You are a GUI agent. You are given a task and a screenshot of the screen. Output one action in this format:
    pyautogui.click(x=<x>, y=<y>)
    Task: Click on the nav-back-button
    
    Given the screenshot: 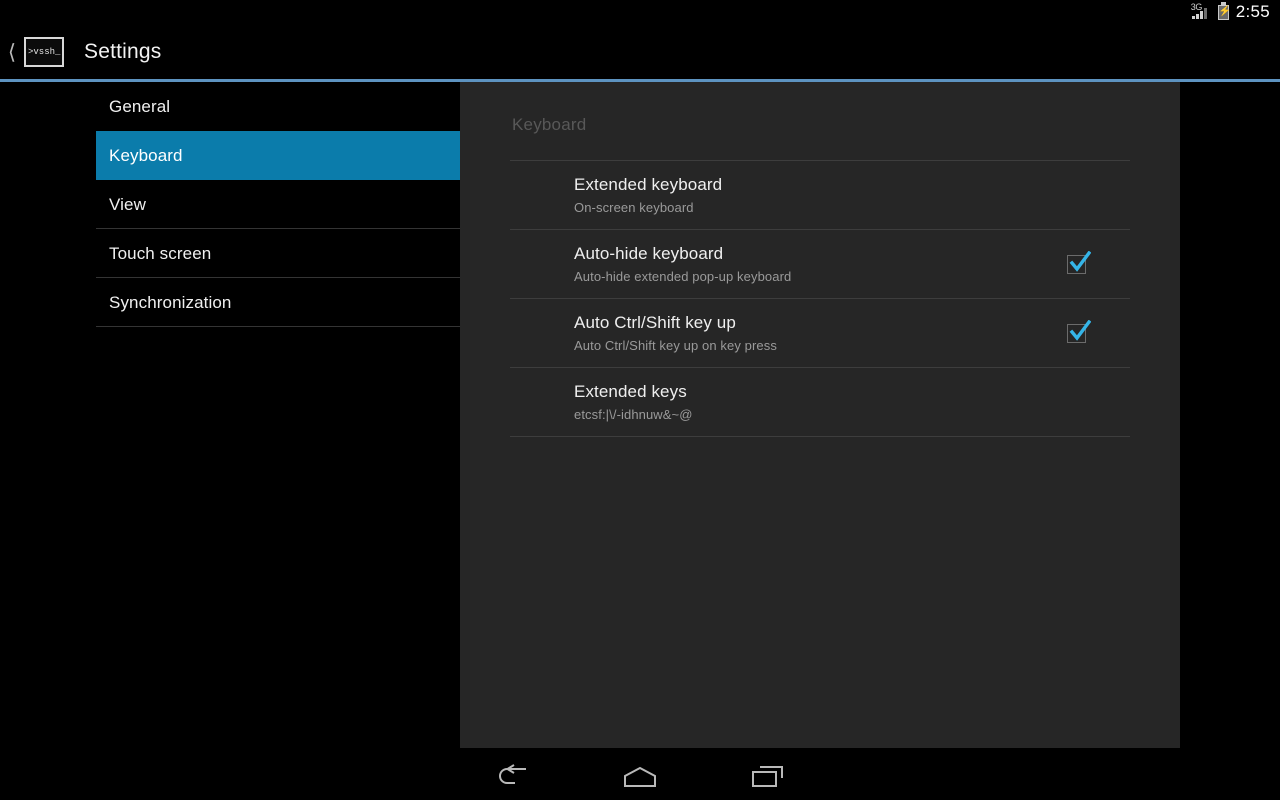 What is the action you would take?
    pyautogui.click(x=512, y=777)
    